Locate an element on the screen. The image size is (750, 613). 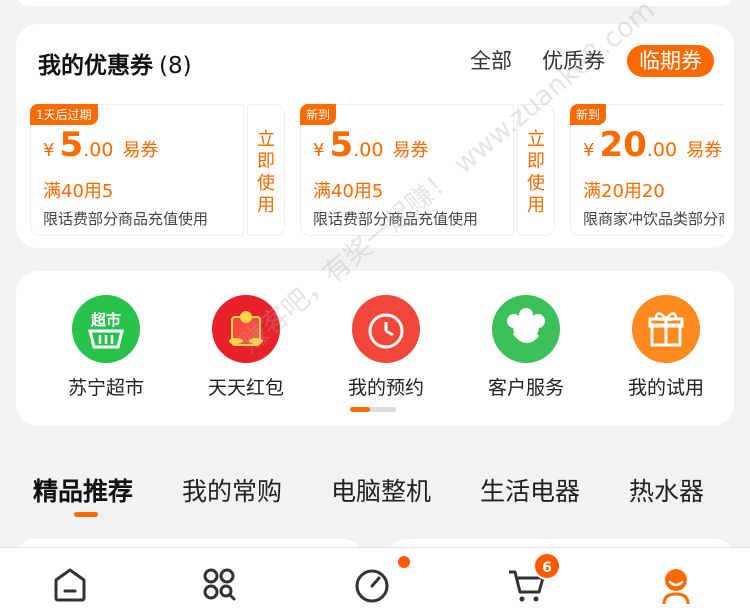
cart-count-badge: 6 is located at coordinates (547, 566).